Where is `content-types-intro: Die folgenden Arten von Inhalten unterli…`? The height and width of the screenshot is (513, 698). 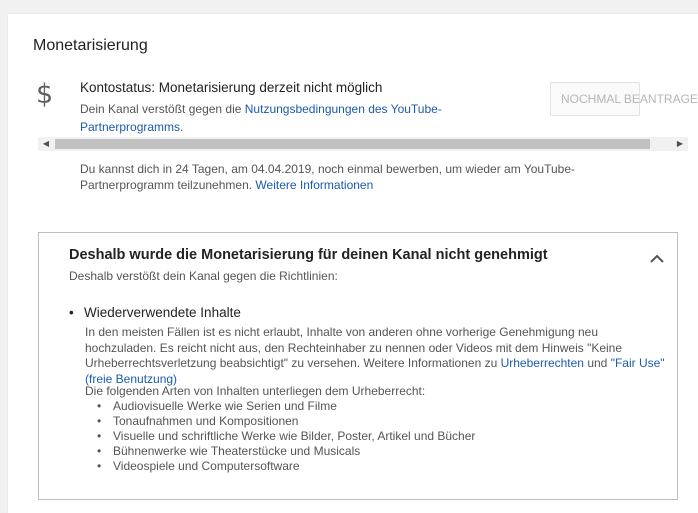 content-types-intro: Die folgenden Arten von Inhalten unterli… is located at coordinates (255, 391).